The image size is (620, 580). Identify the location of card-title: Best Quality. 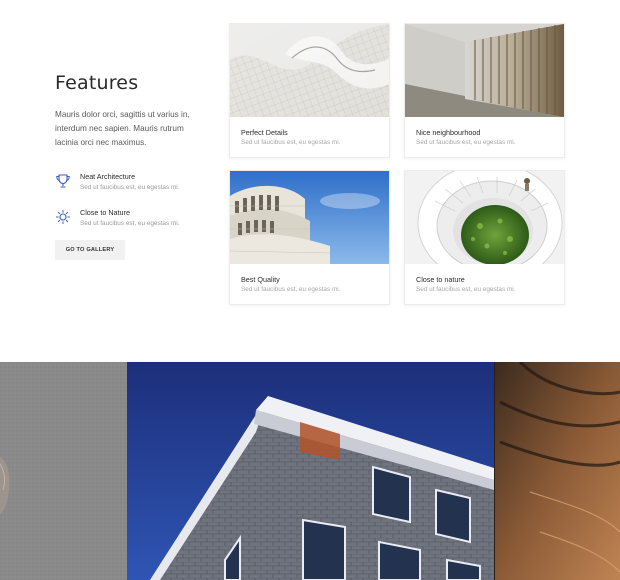
(260, 279).